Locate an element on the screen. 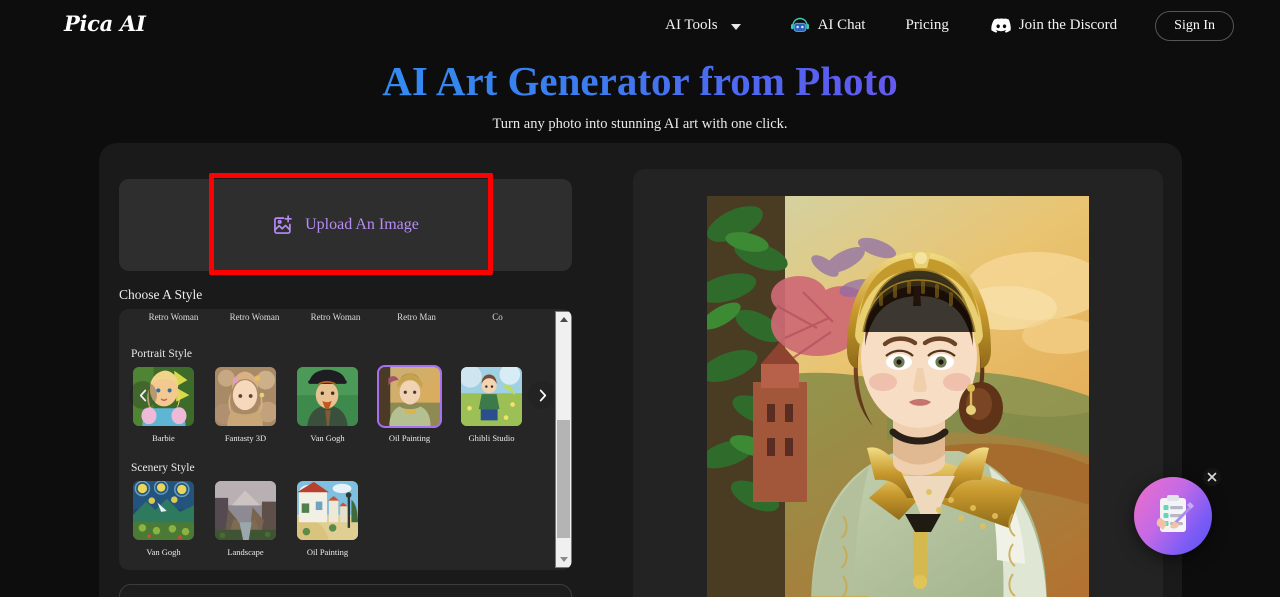  nav-item-ai-tools: AI Tools is located at coordinates (703, 25).